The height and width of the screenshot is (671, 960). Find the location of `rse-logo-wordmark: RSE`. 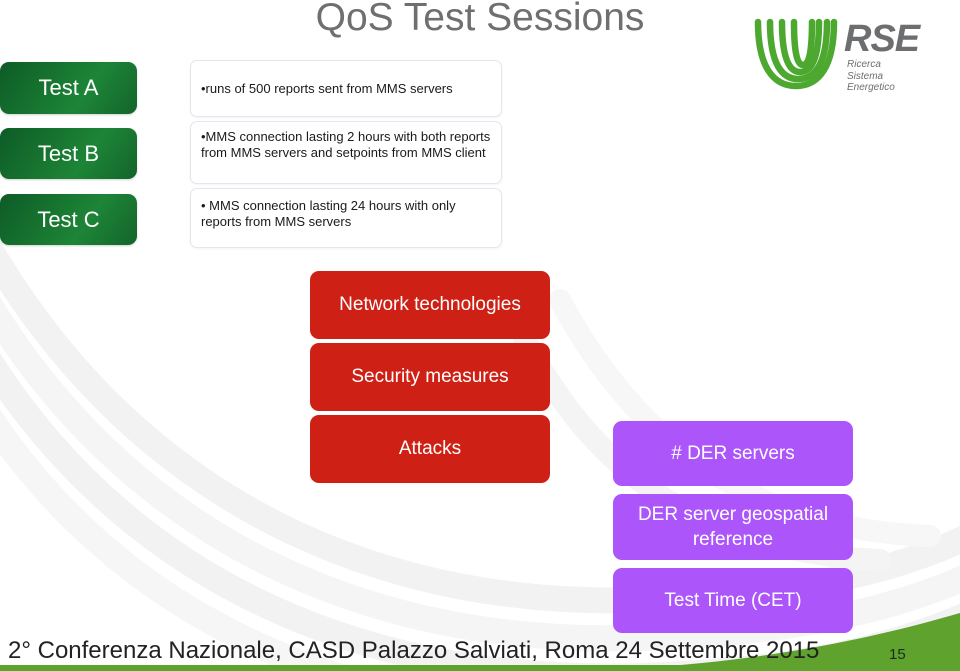

rse-logo-wordmark: RSE is located at coordinates (882, 39).